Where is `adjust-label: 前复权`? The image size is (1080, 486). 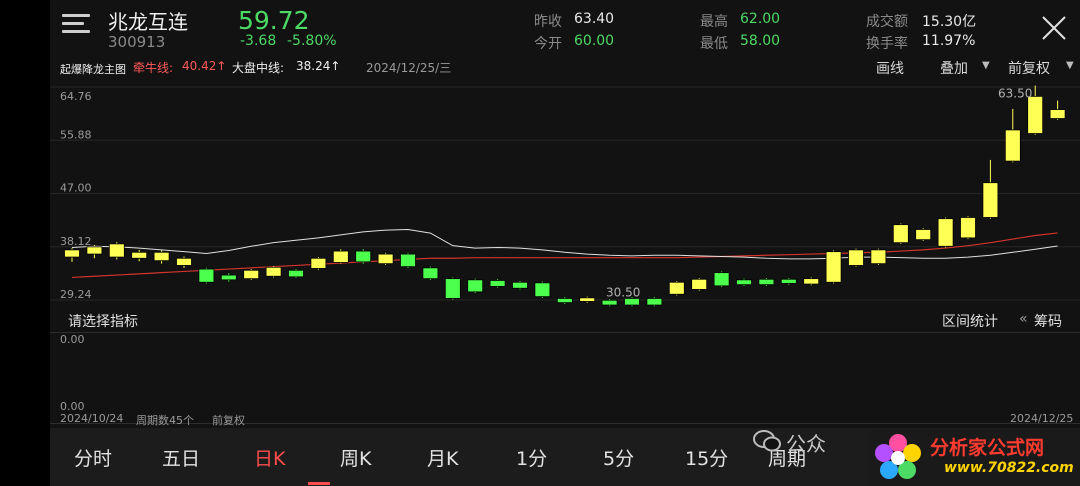
adjust-label: 前复权 is located at coordinates (228, 420).